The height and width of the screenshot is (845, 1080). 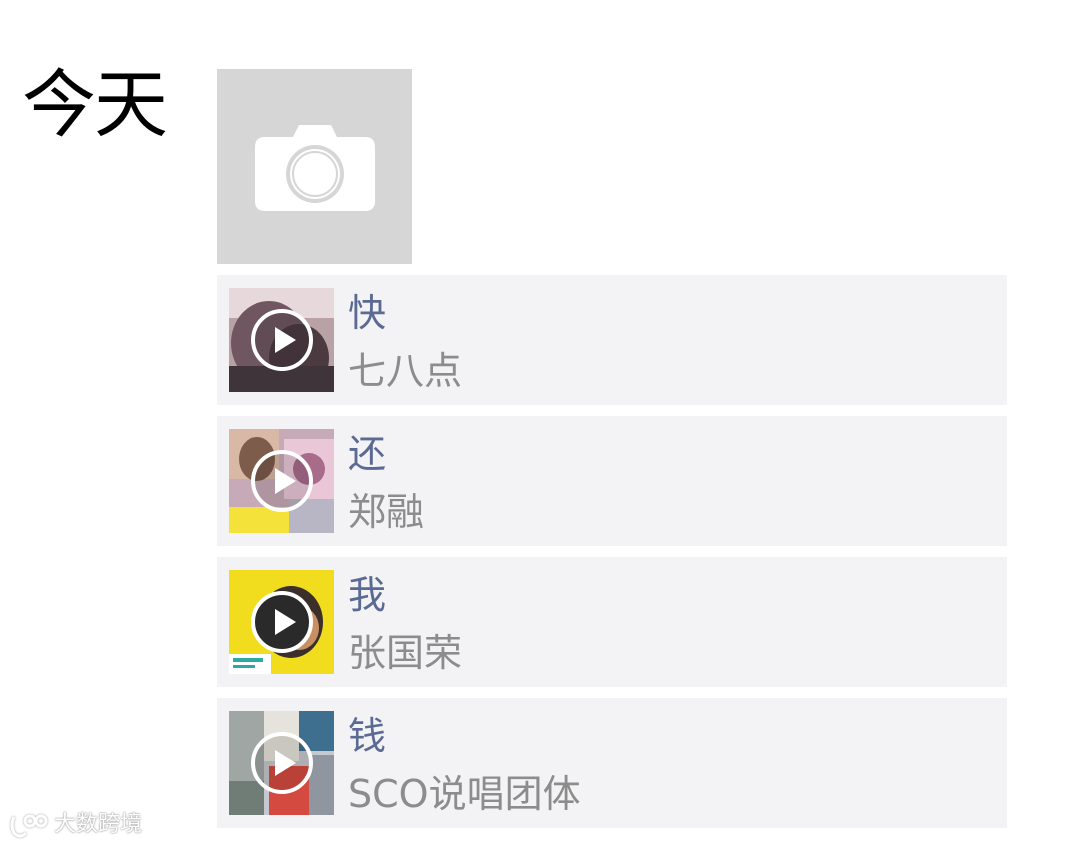 I want to click on music-card: 还 郑融, so click(x=612, y=481).